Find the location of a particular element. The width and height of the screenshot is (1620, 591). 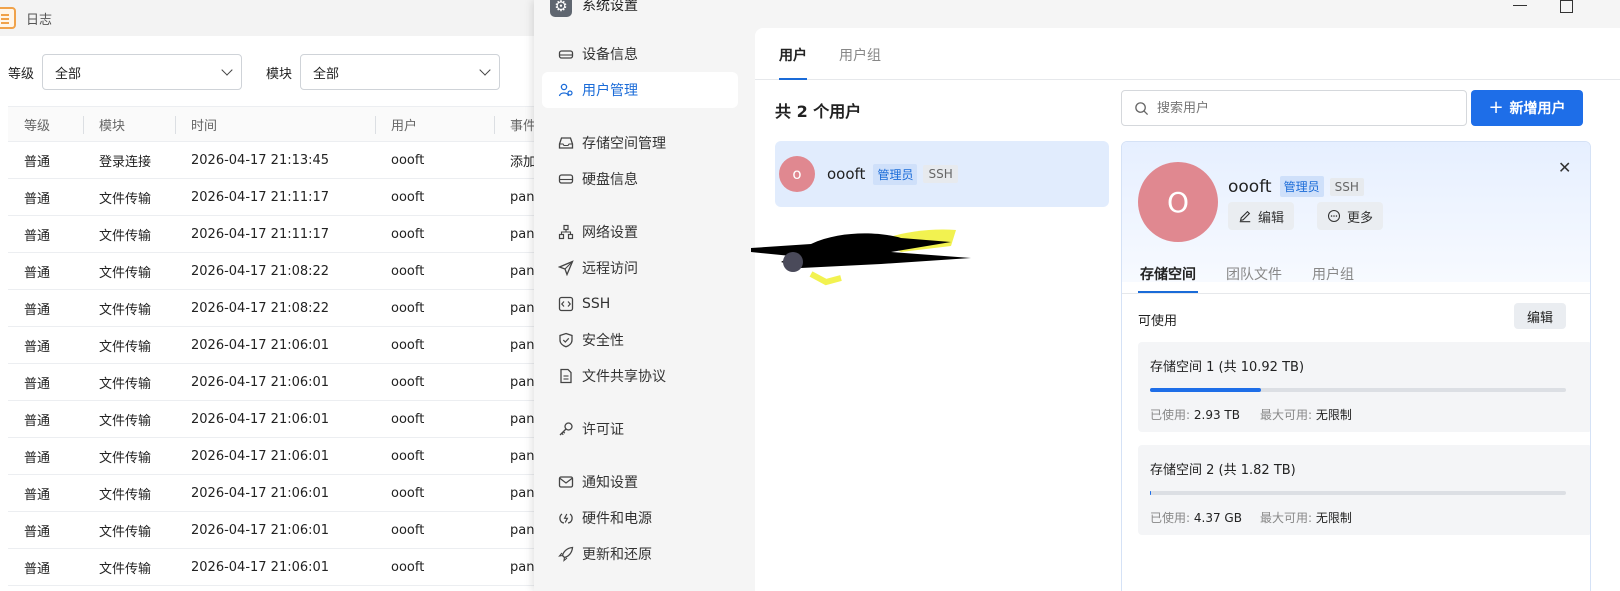

user-tabs: 用户 用户组 is located at coordinates (1187, 54).